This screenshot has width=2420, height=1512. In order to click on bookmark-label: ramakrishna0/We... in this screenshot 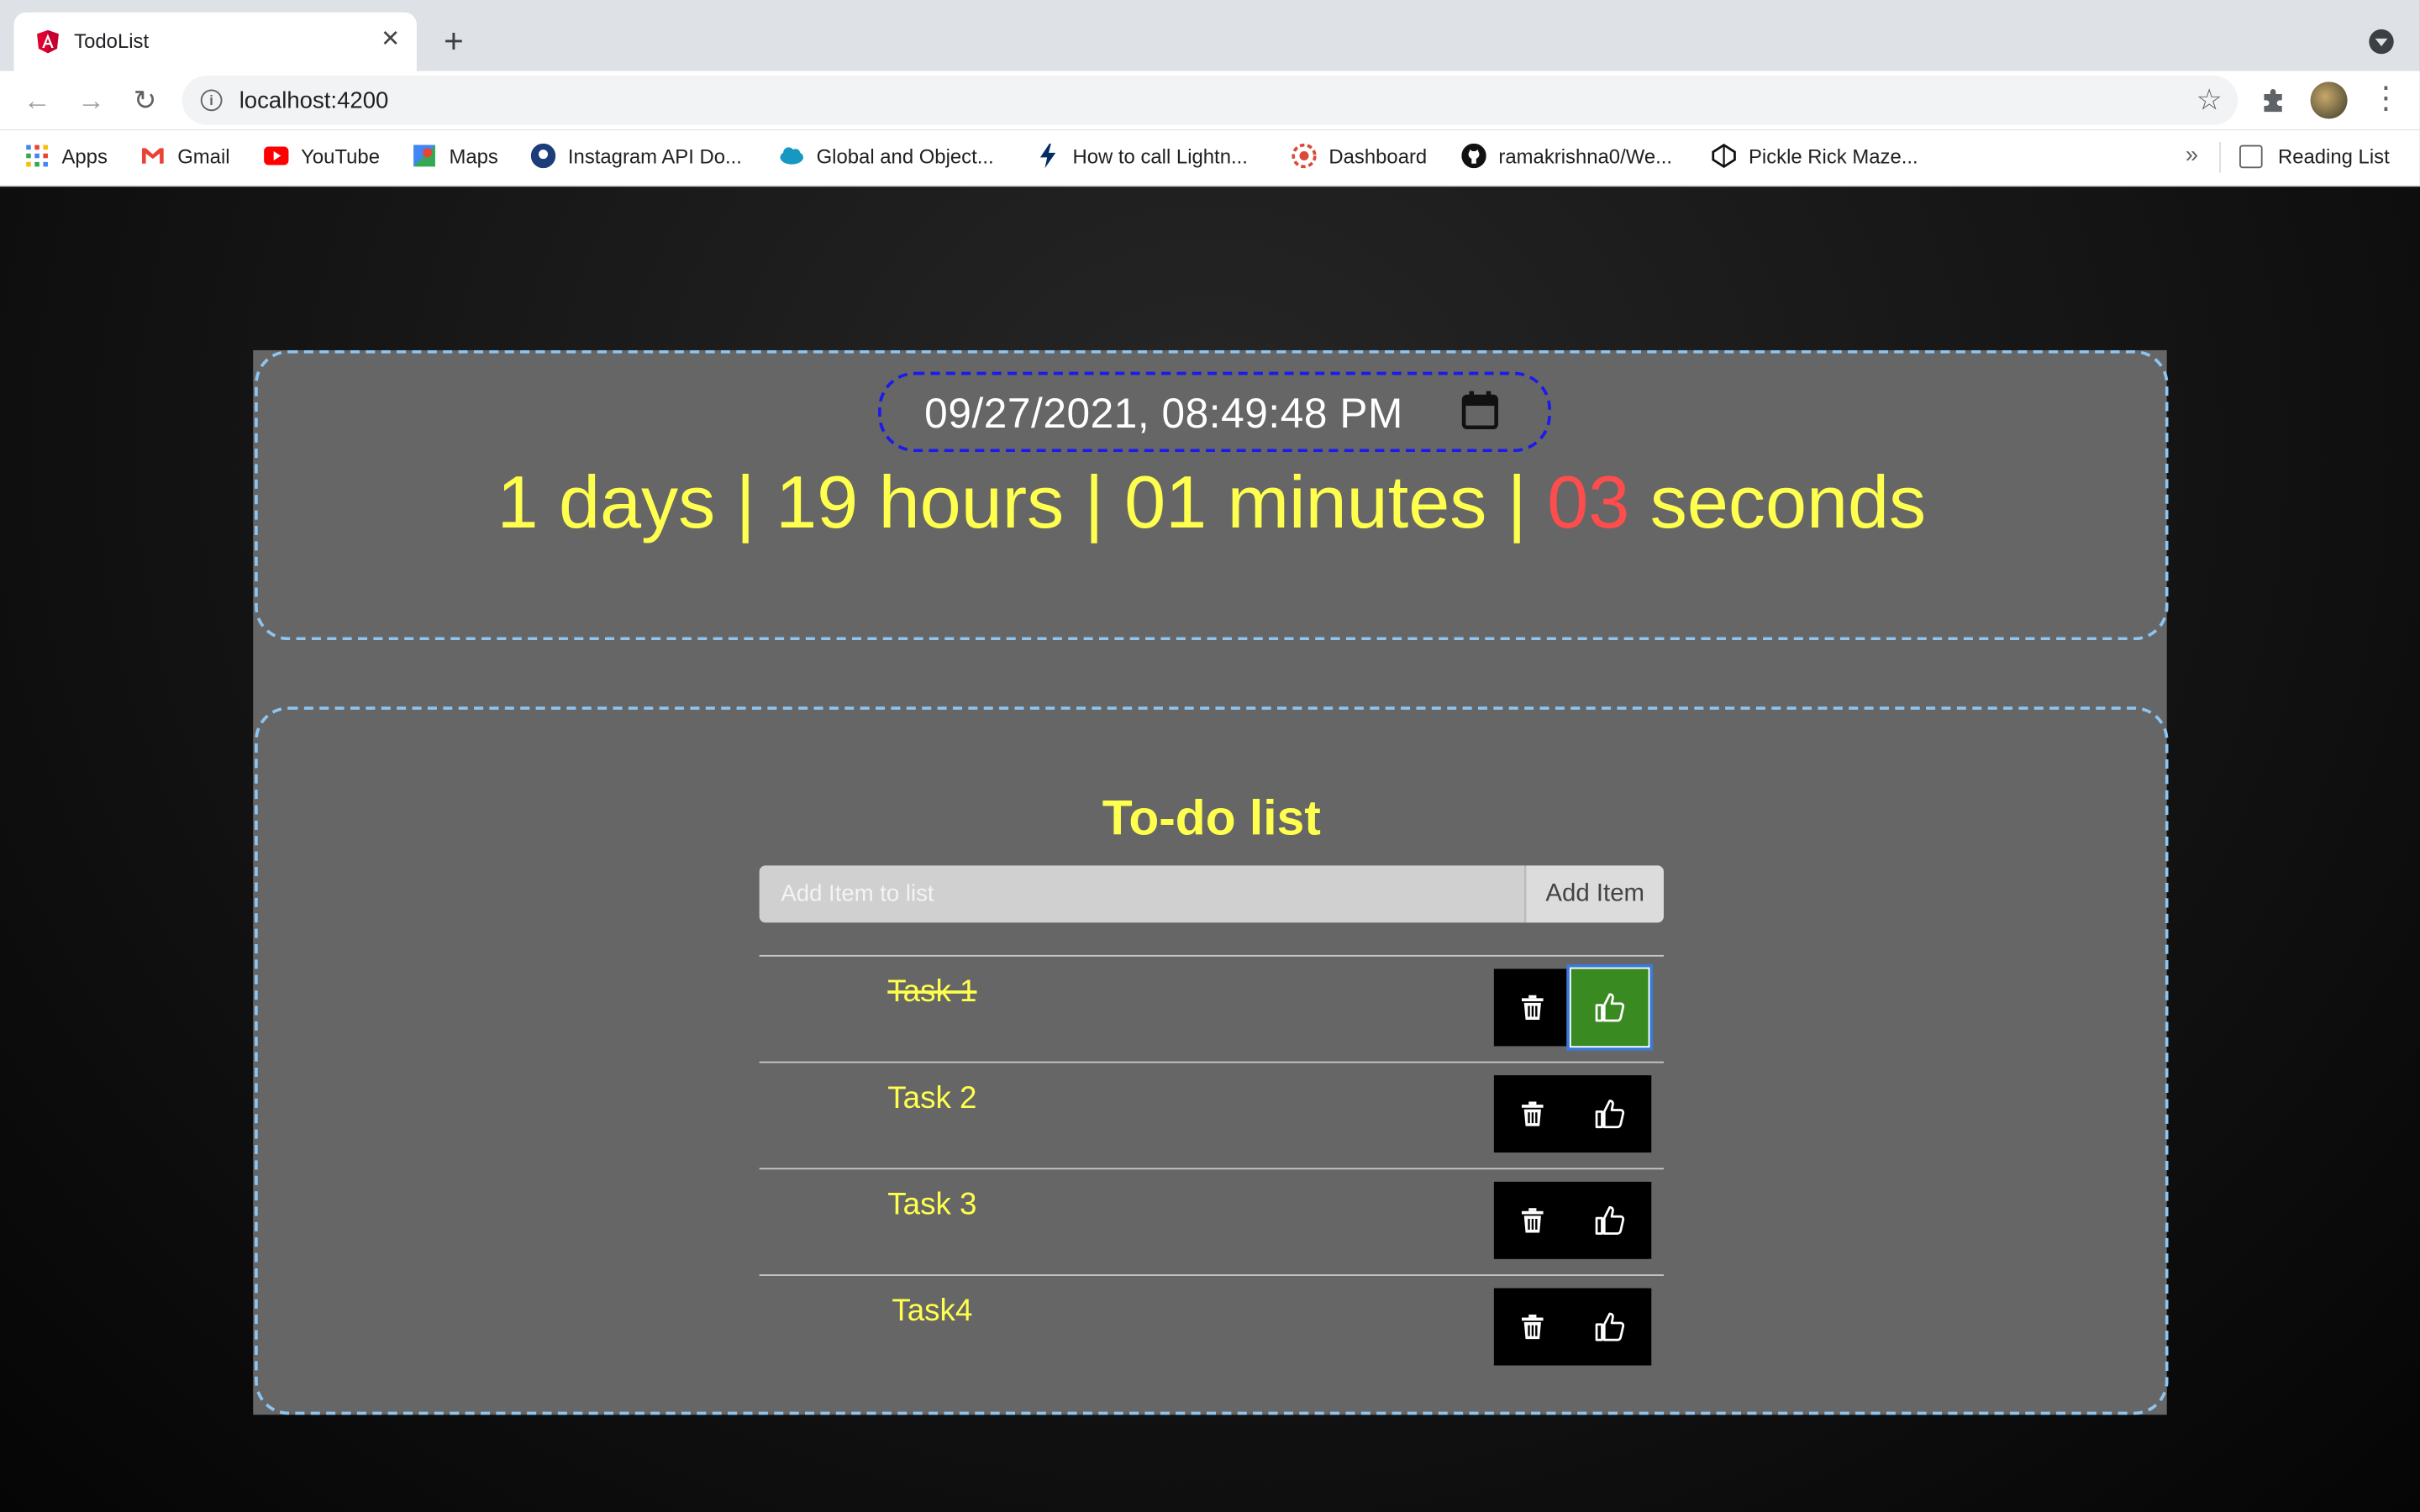, I will do `click(1586, 156)`.